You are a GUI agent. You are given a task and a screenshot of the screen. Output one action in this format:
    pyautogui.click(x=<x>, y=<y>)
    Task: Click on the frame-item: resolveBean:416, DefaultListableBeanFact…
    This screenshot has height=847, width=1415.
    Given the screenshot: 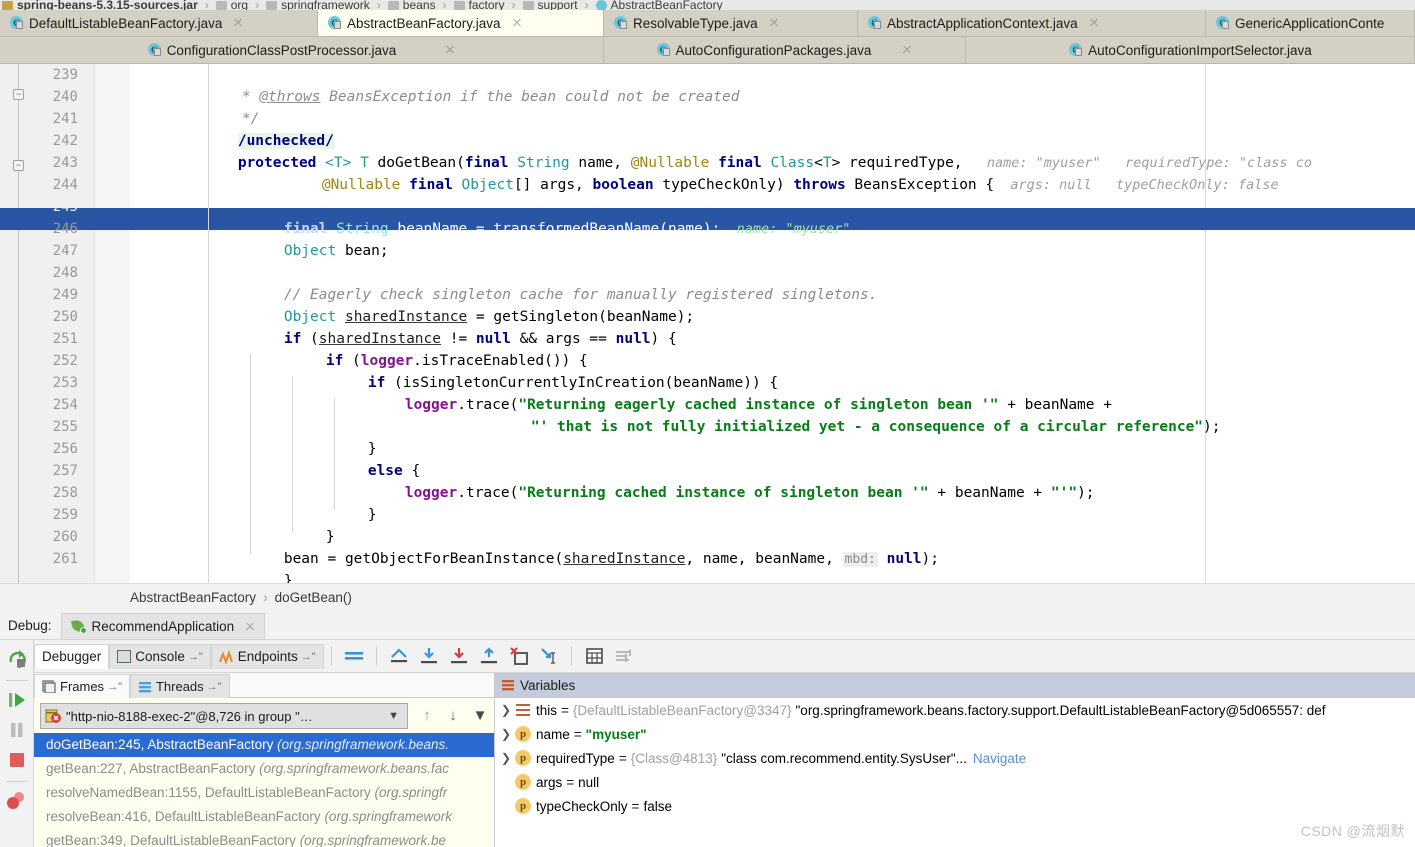 What is the action you would take?
    pyautogui.click(x=264, y=817)
    